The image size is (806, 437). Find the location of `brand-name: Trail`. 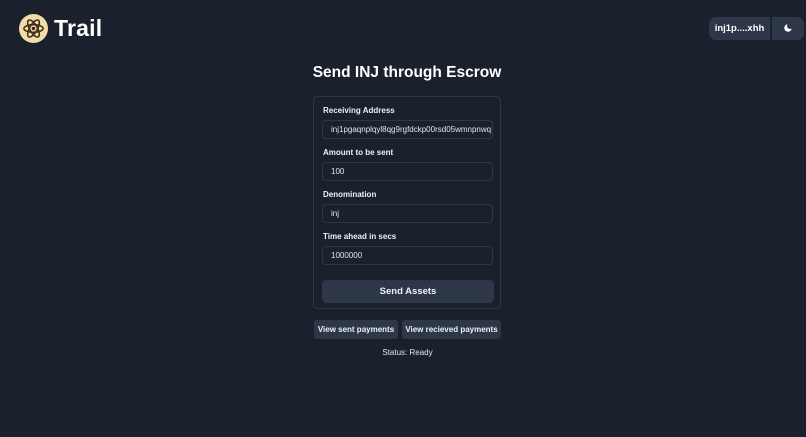

brand-name: Trail is located at coordinates (78, 28).